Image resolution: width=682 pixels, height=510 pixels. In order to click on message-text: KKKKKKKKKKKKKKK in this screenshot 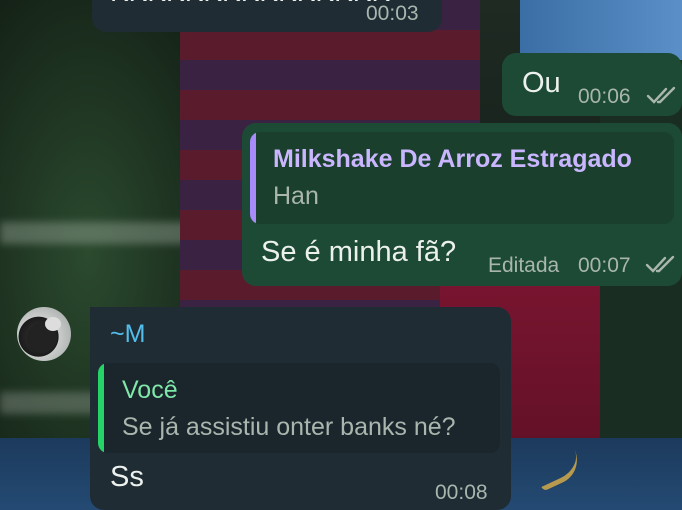, I will do `click(250, 4)`.